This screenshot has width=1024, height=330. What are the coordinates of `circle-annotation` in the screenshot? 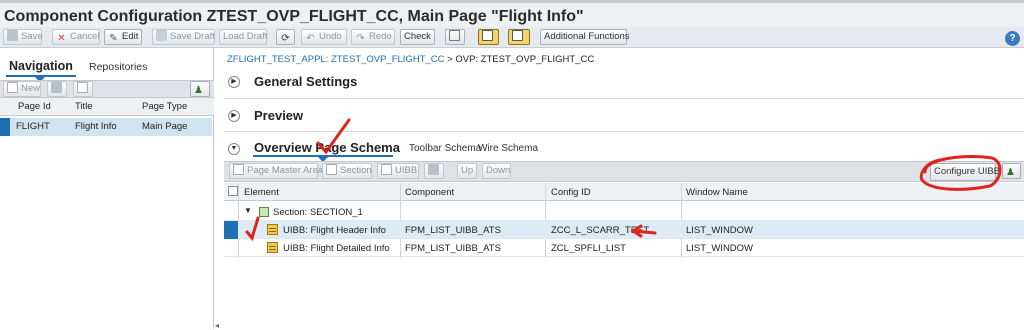 It's located at (960, 173).